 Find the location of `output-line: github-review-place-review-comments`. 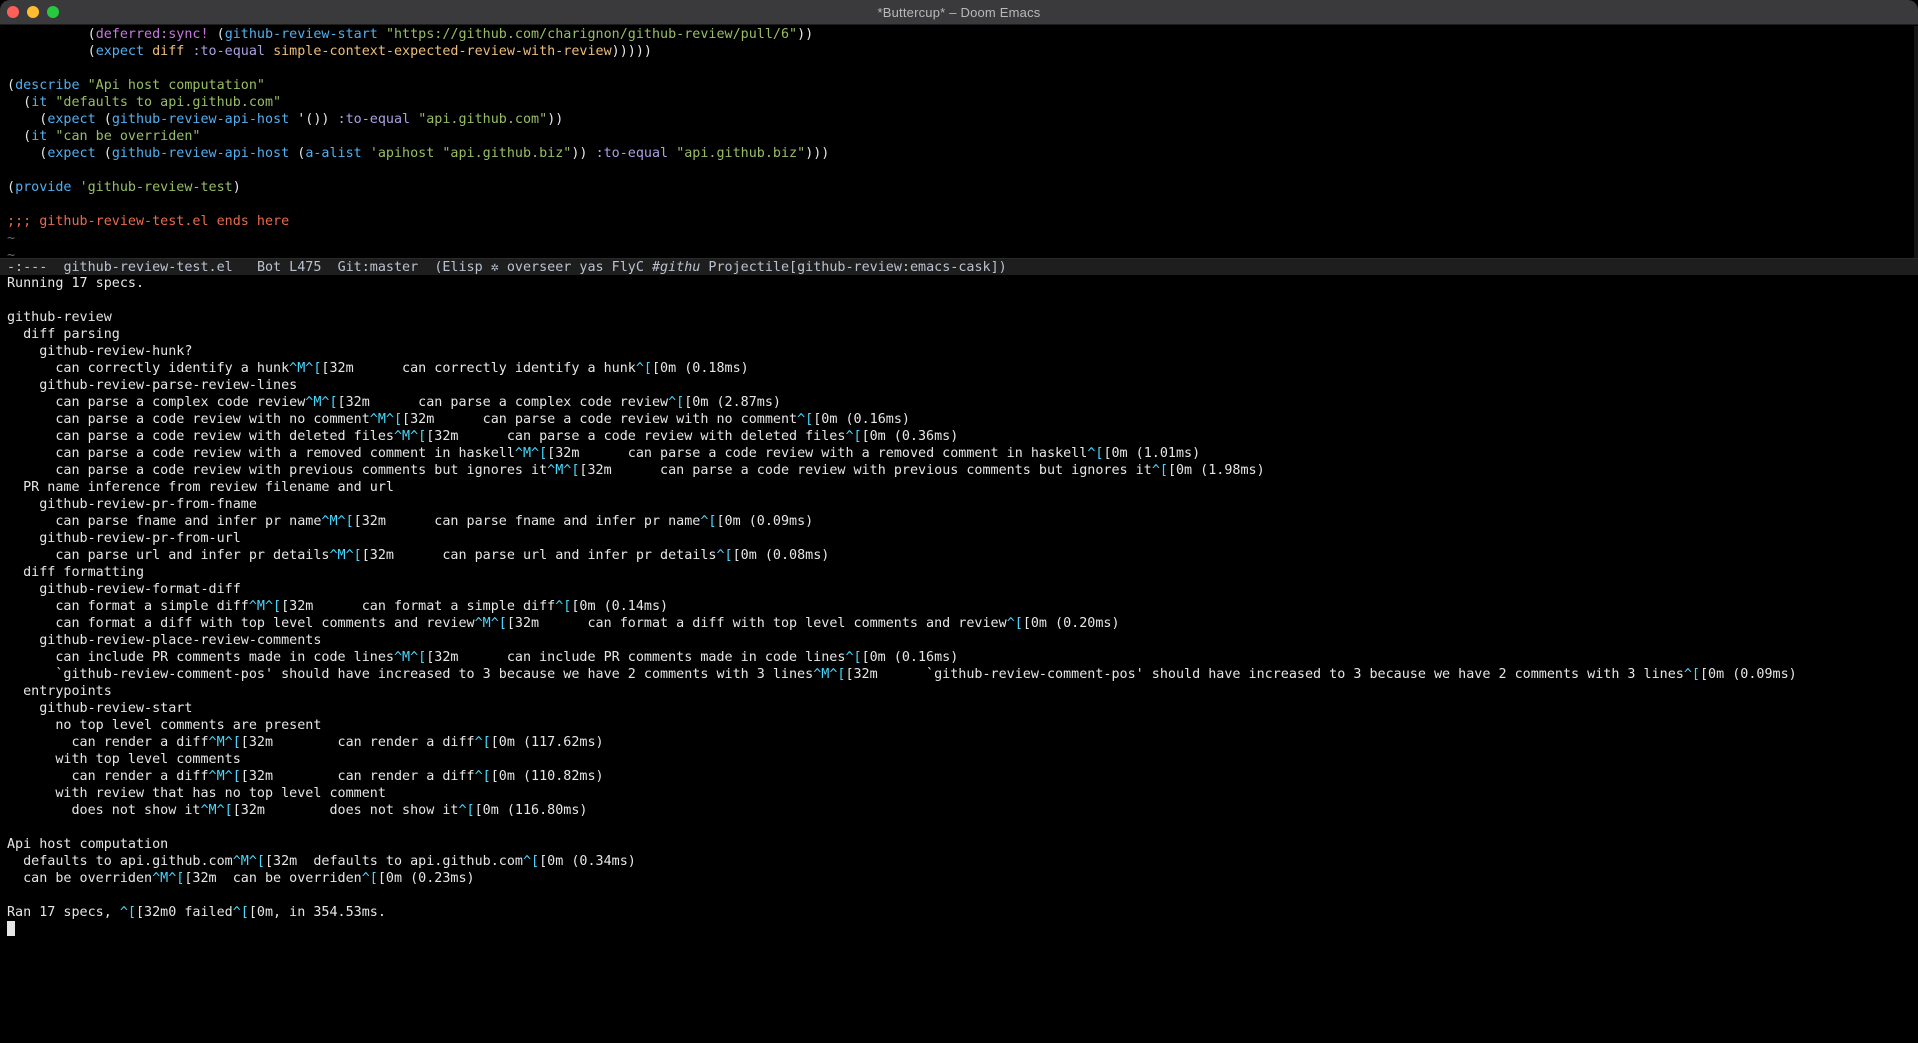

output-line: github-review-place-review-comments is located at coordinates (959, 640).